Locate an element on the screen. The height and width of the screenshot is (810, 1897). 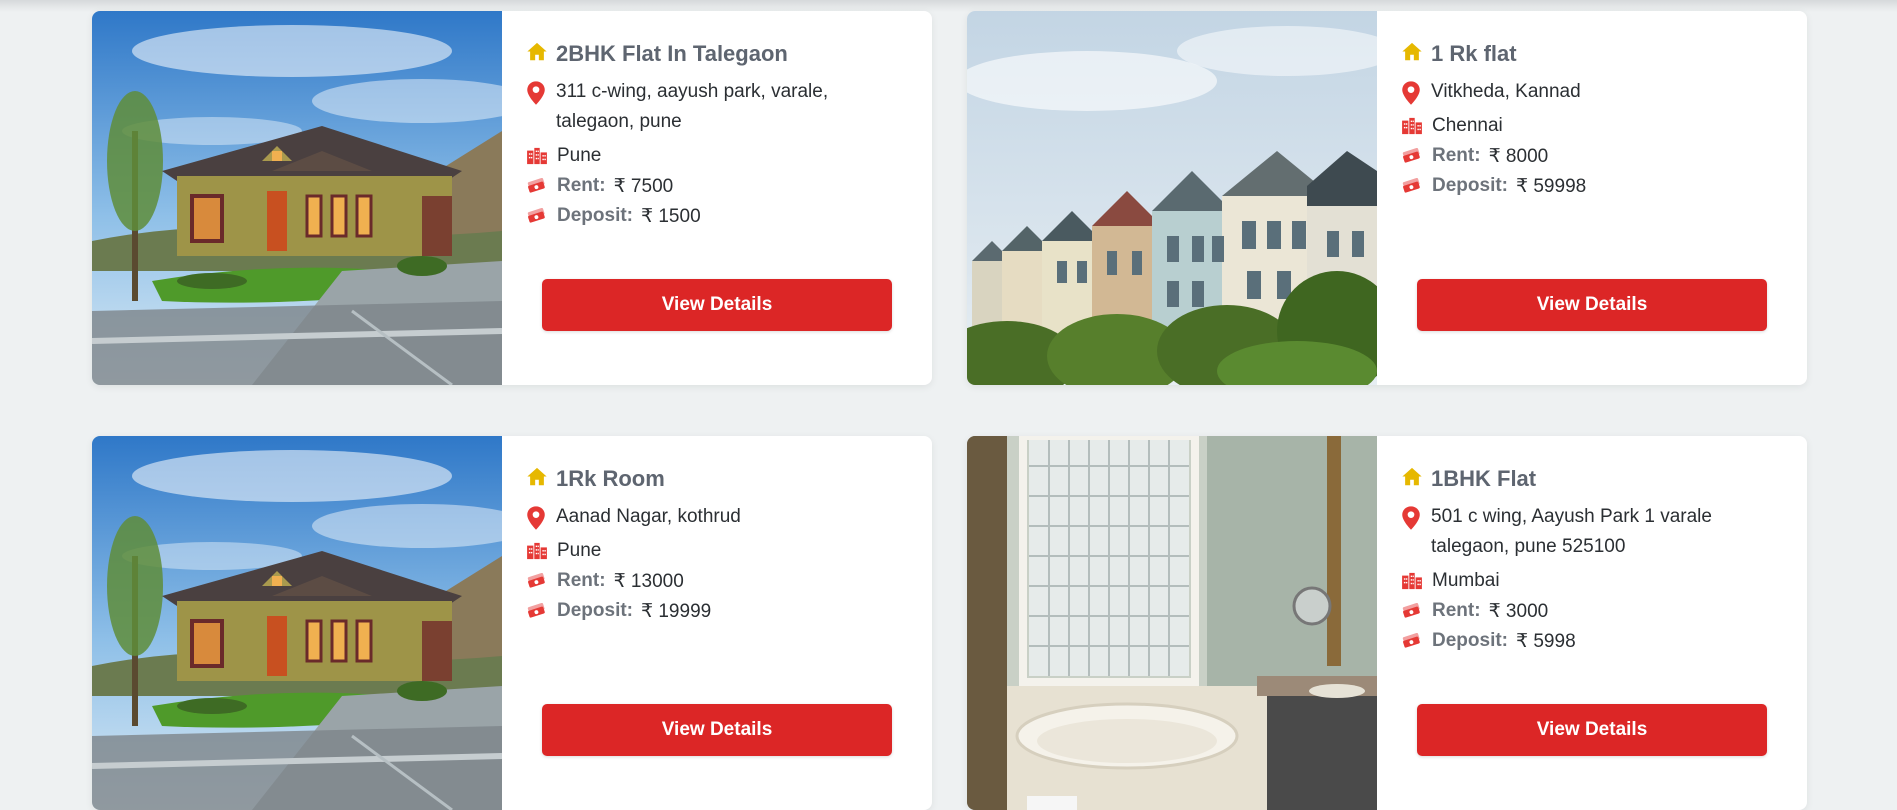
listing-address: Vitkheda, Kannad is located at coordinates (1506, 91).